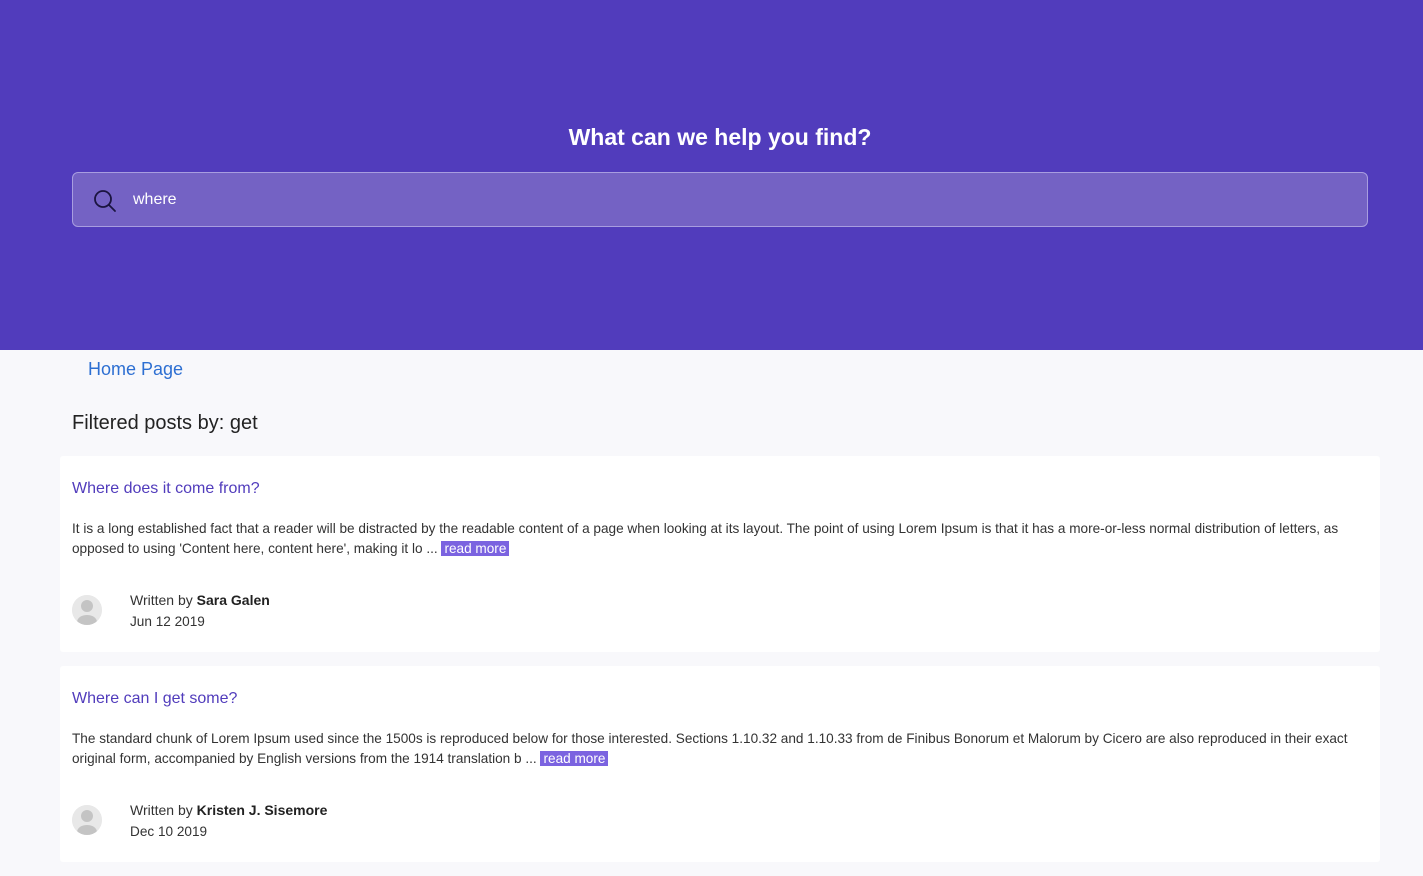  Describe the element at coordinates (166, 489) in the screenshot. I see `post-title-link: Where does it come from?` at that location.